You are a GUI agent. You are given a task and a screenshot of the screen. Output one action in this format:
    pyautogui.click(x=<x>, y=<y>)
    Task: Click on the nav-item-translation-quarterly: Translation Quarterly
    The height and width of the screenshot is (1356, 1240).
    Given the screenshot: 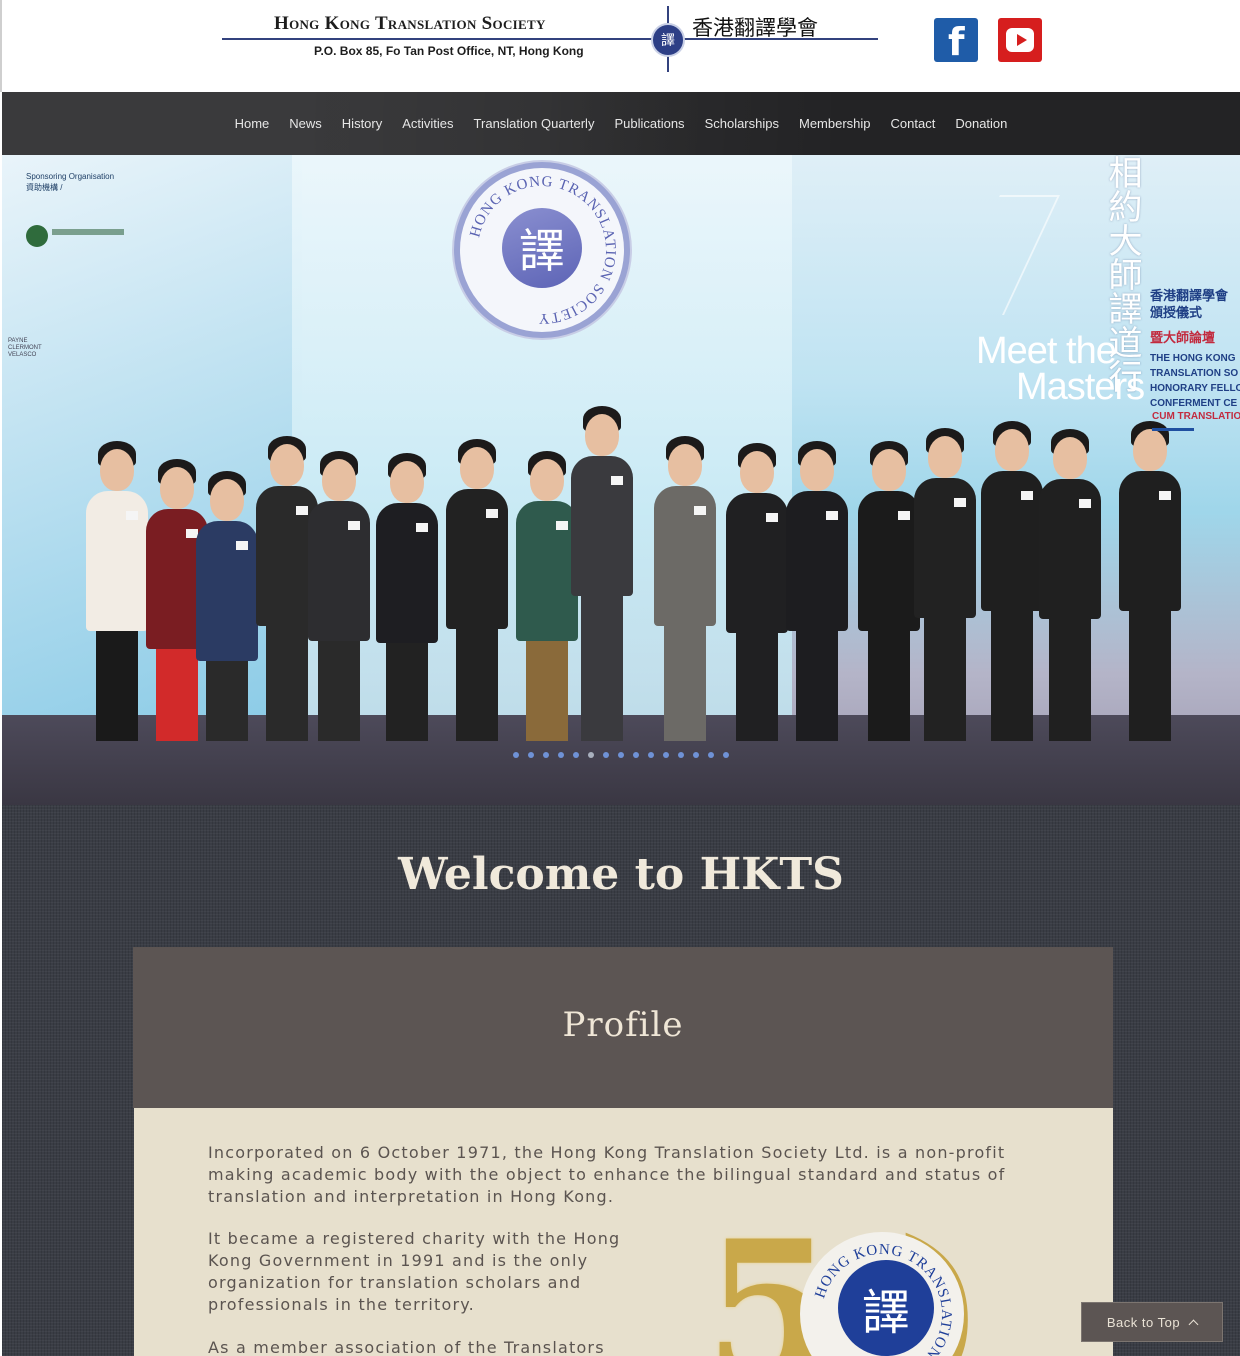 What is the action you would take?
    pyautogui.click(x=534, y=123)
    